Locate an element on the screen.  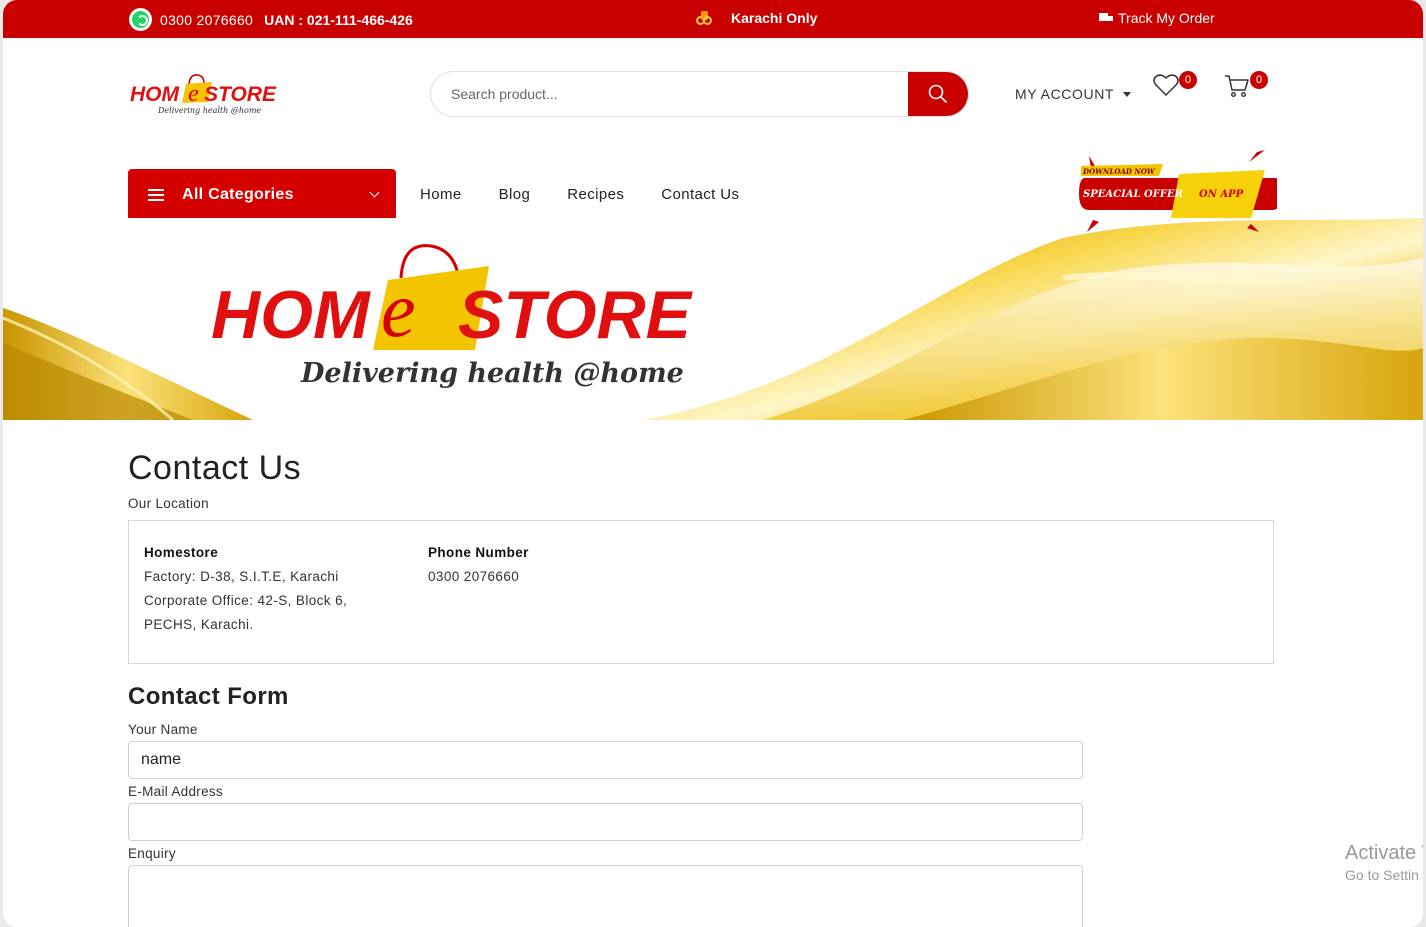
search-input is located at coordinates (670, 94).